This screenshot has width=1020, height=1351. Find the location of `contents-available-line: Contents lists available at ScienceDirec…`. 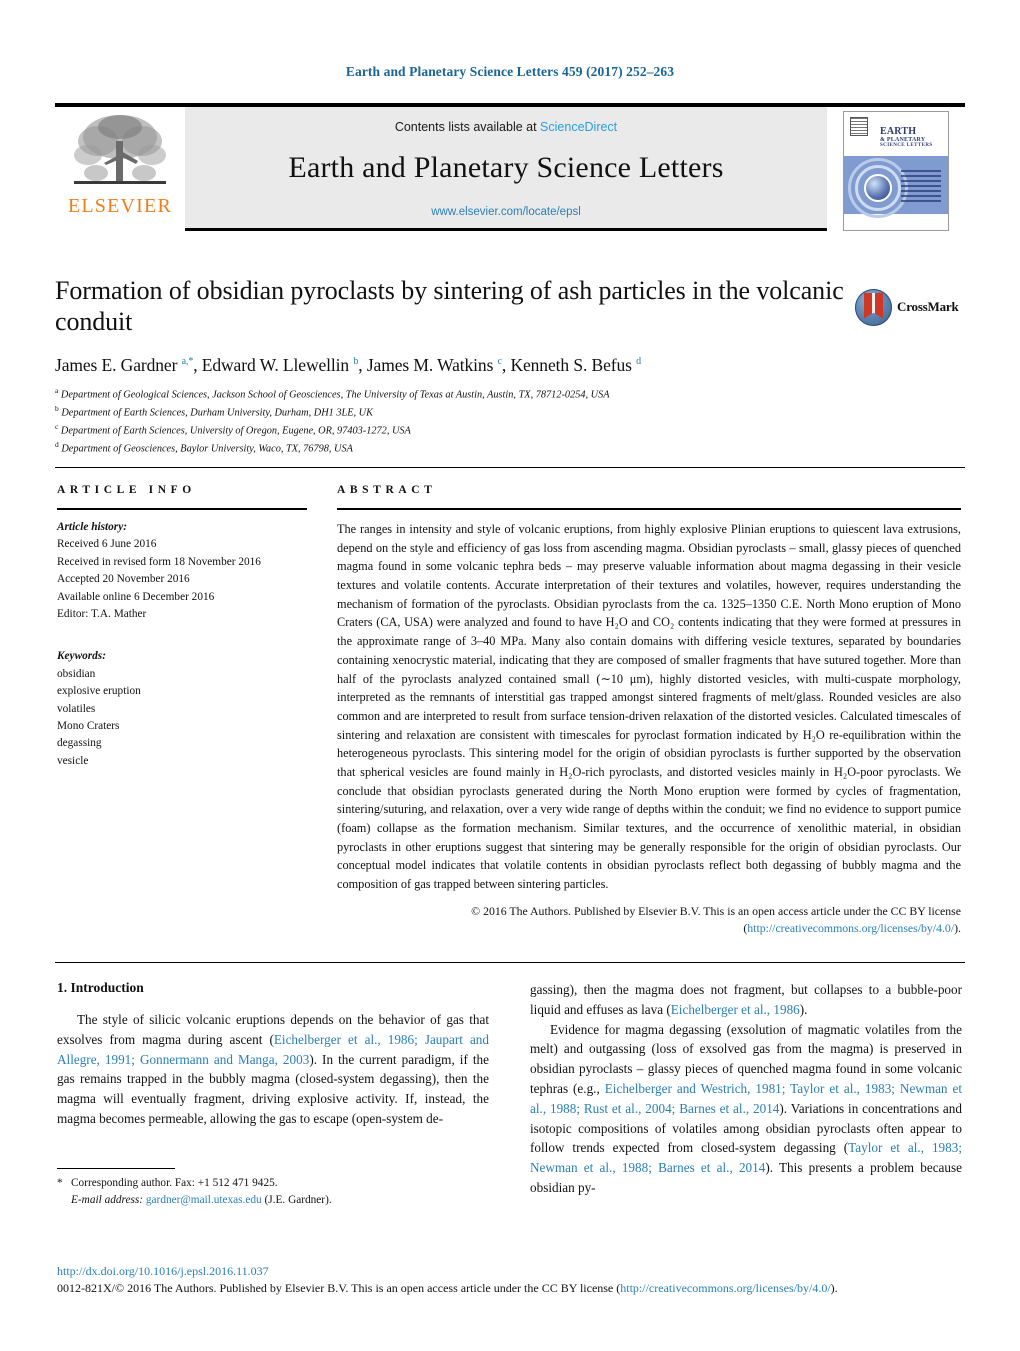

contents-available-line: Contents lists available at ScienceDirec… is located at coordinates (506, 127).